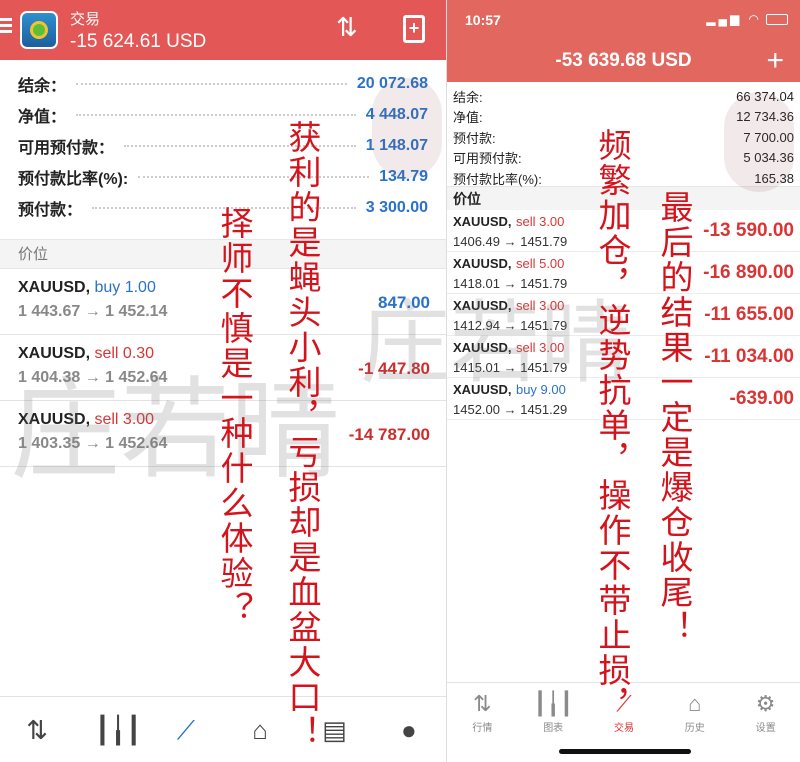 This screenshot has height=762, width=800. Describe the element at coordinates (747, 19) in the screenshot. I see `signal-wifi-battery-icon: ▂▄▆ ◠` at that location.